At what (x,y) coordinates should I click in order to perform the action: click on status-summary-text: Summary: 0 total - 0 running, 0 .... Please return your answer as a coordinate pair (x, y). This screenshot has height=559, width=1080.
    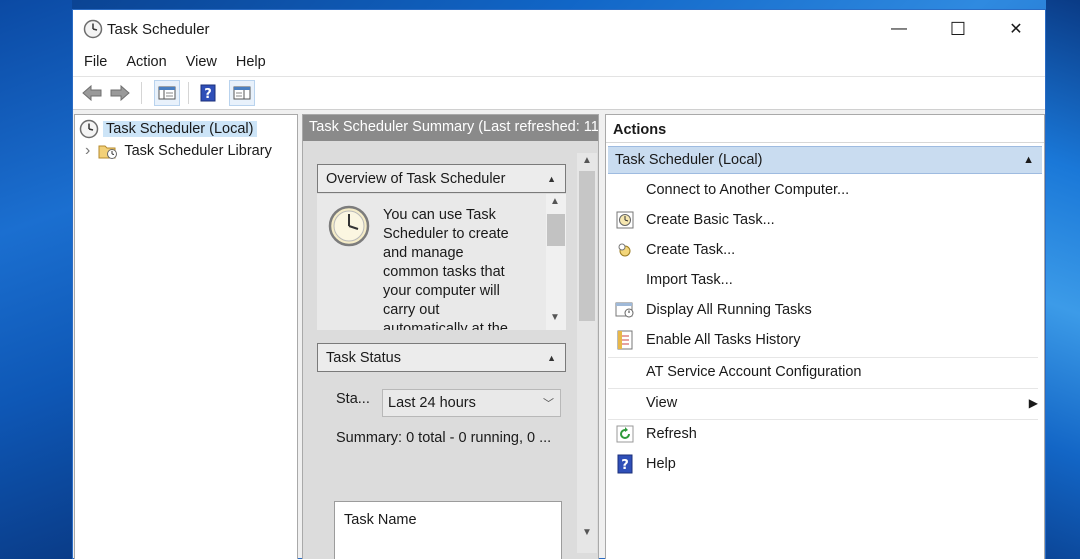
    Looking at the image, I should click on (444, 438).